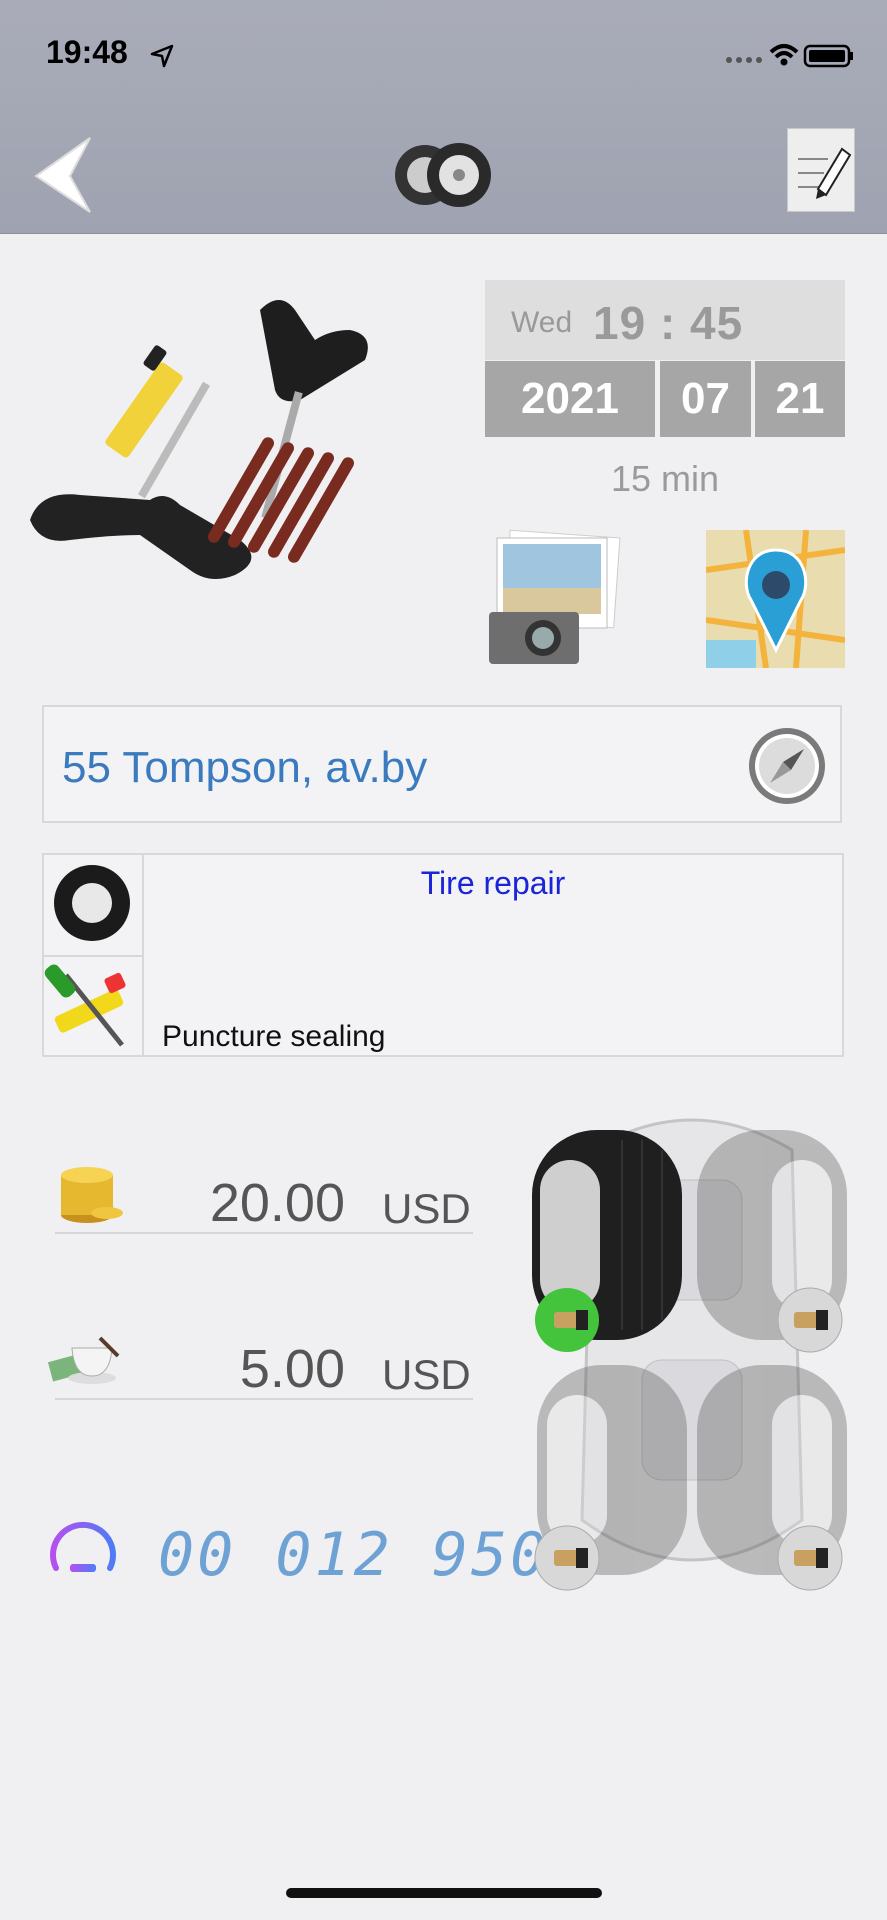 Image resolution: width=887 pixels, height=1920 pixels. Describe the element at coordinates (444, 1893) in the screenshot. I see `home-indicator` at that location.